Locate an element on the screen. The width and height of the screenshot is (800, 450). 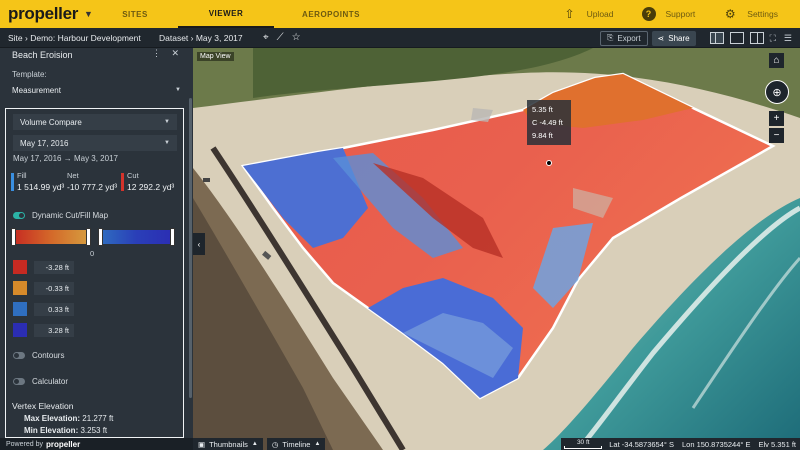
sliders-icon: ☰ is located at coordinates (788, 38).